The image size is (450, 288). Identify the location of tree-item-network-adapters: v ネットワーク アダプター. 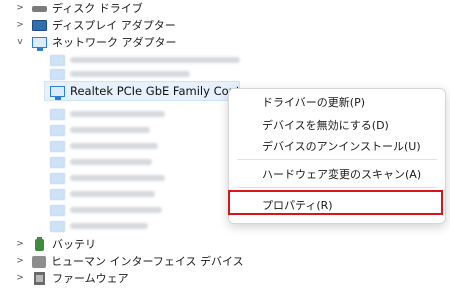
(95, 42).